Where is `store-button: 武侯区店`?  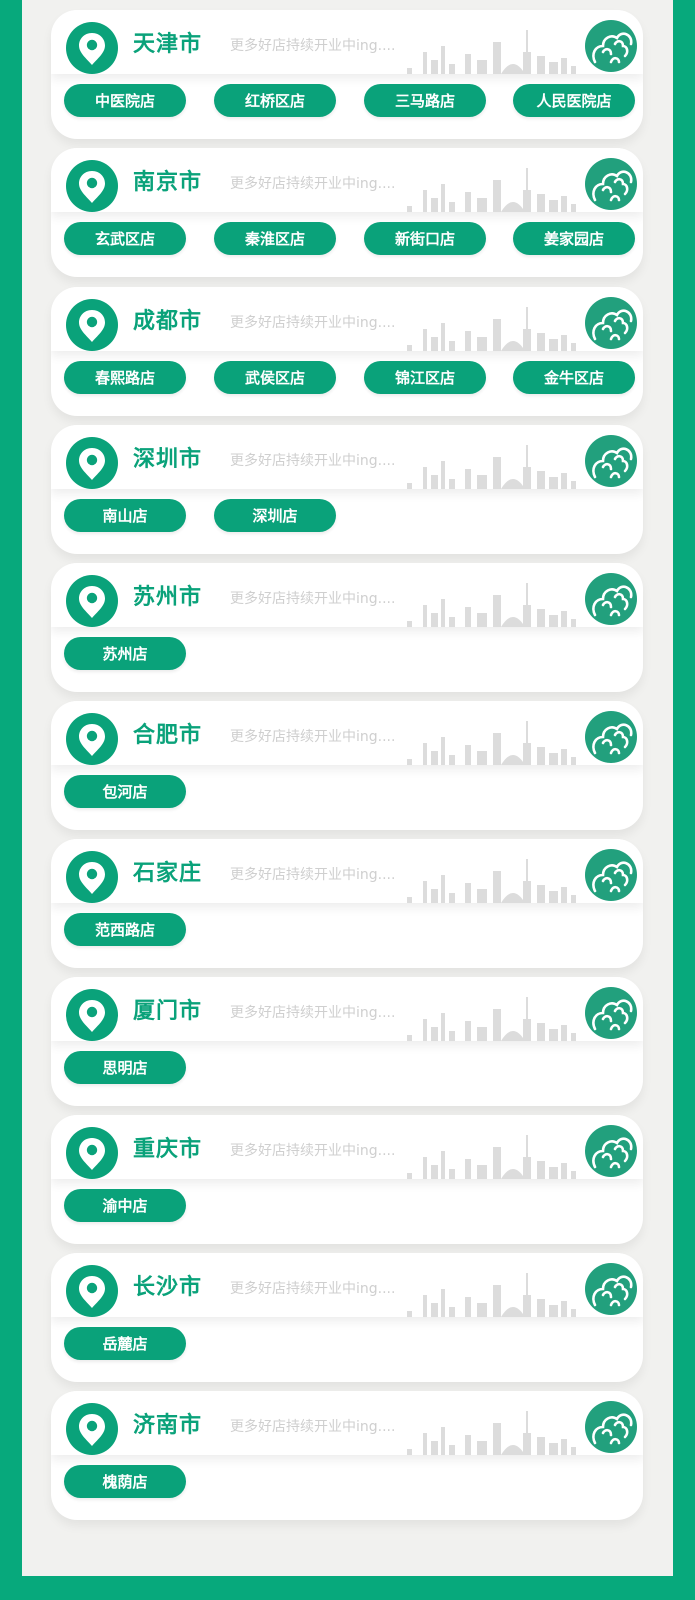 store-button: 武侯区店 is located at coordinates (275, 377).